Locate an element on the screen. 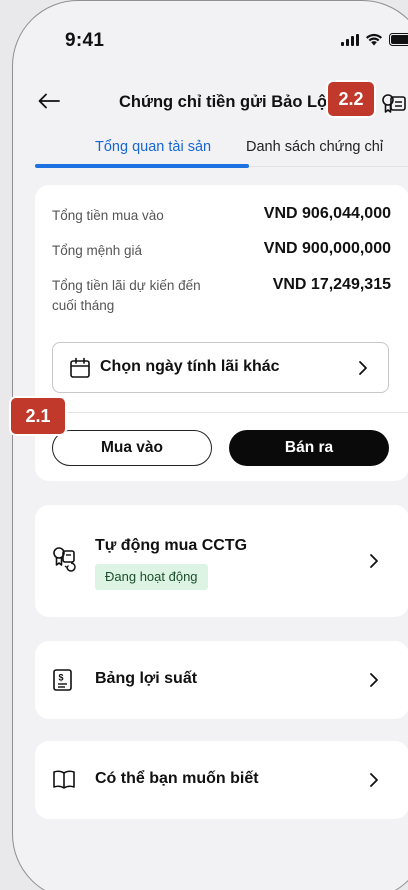  expected-interest-value: VND 17,249,315 is located at coordinates (331, 284).